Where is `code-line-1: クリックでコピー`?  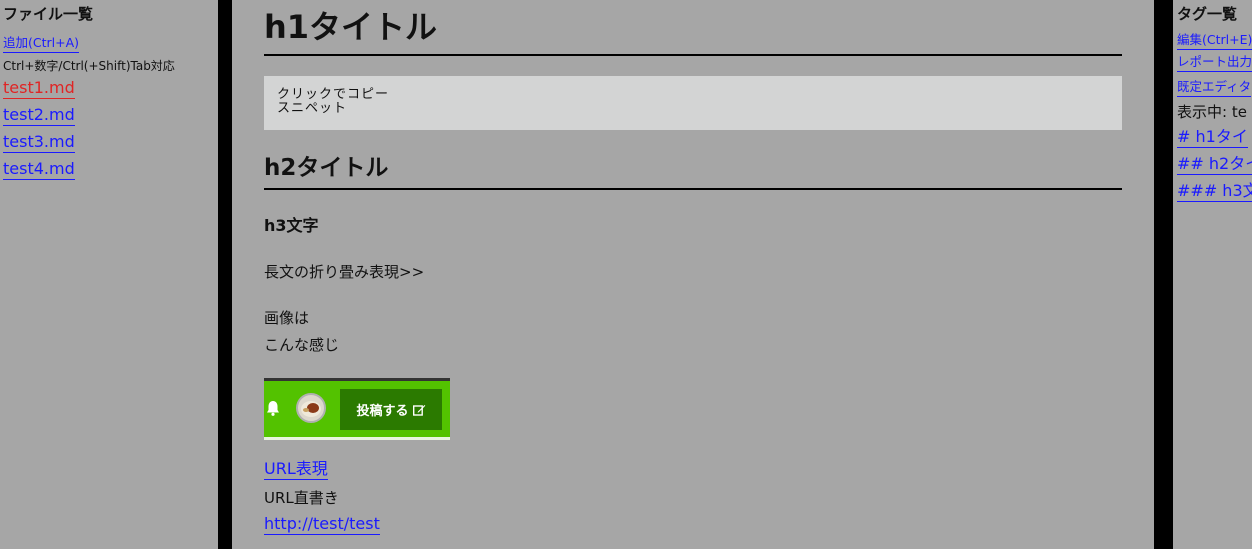
code-line-1: クリックでコピー is located at coordinates (333, 94).